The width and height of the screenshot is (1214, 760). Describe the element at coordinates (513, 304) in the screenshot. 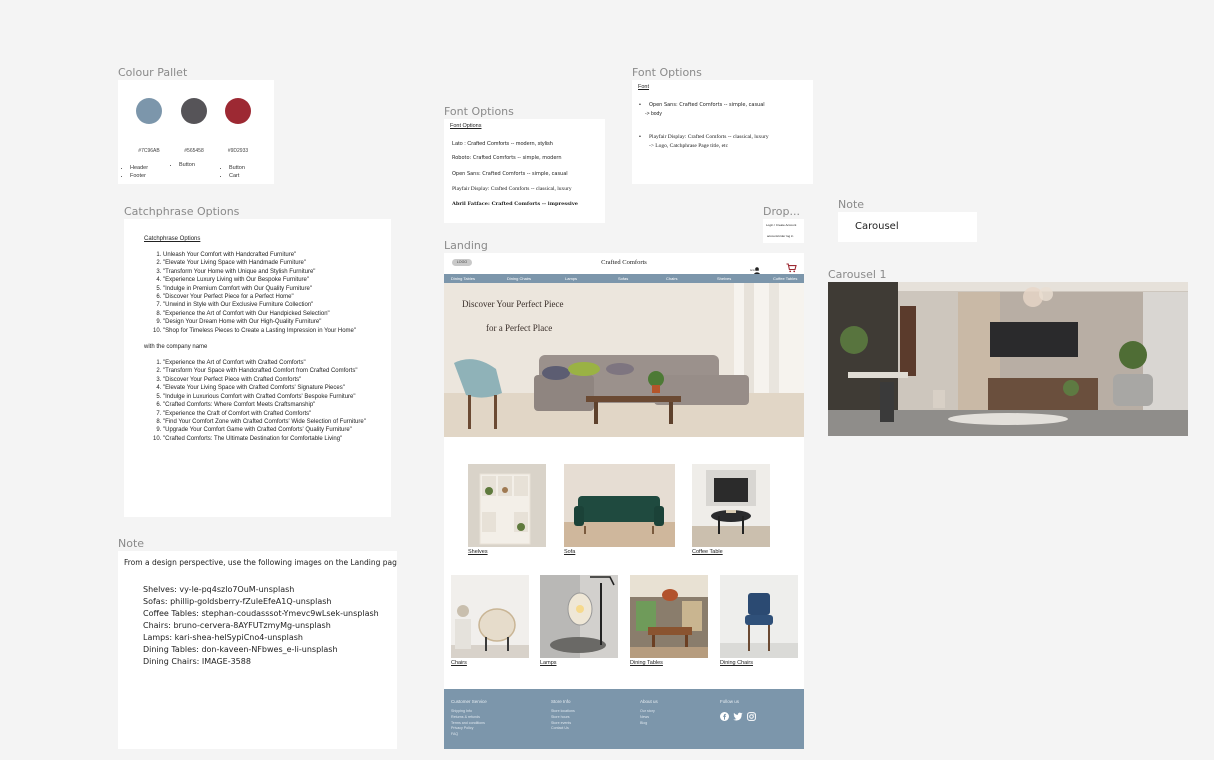

I see `hero-line-1: Discover Your Perfect Piece` at that location.